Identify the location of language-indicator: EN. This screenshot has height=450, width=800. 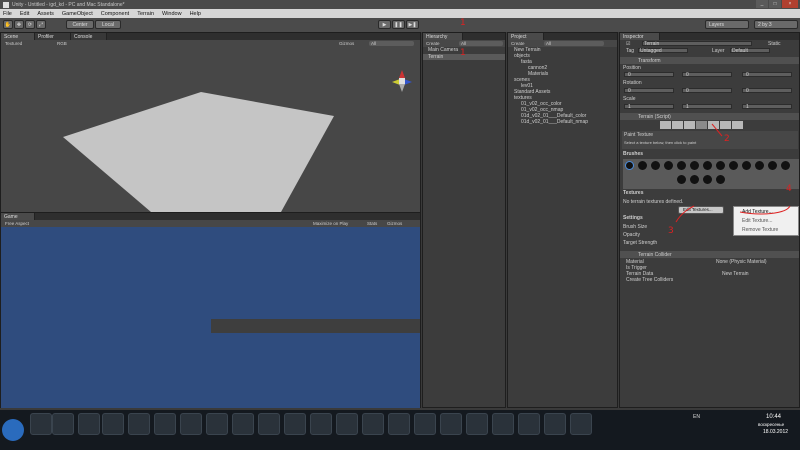
(696, 417).